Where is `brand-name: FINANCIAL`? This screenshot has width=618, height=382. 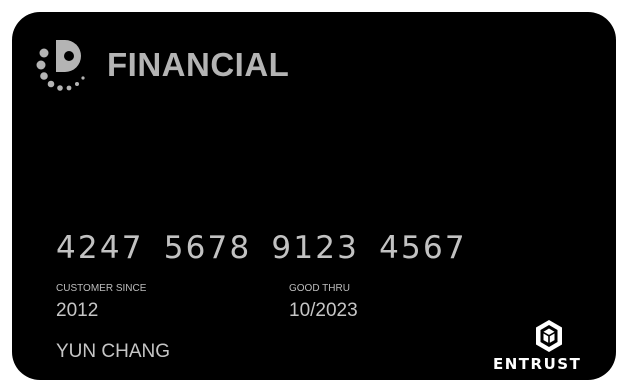
brand-name: FINANCIAL is located at coordinates (198, 64).